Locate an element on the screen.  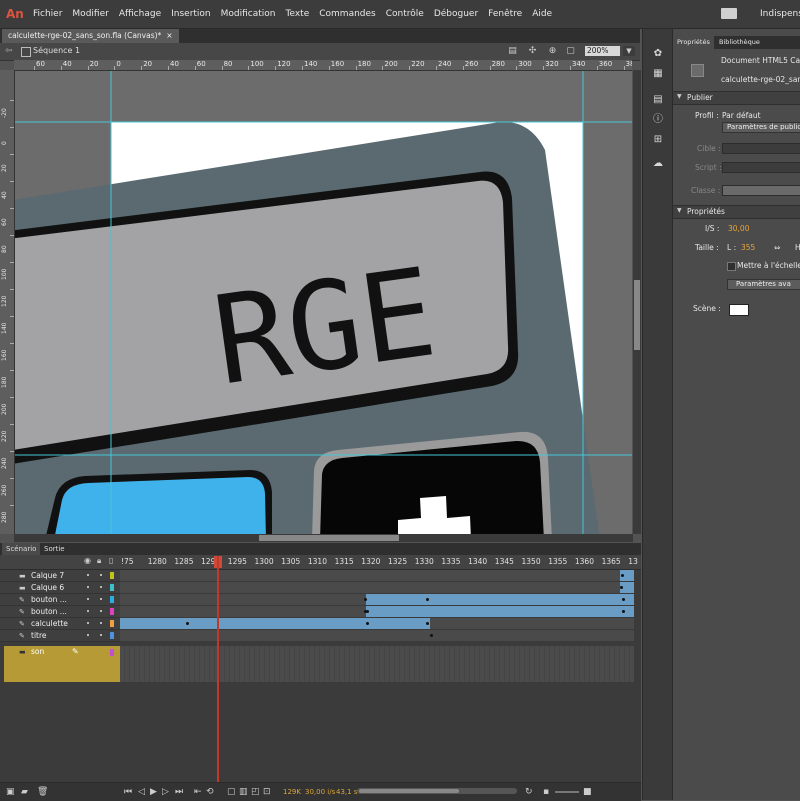
menu-texte: Texte is located at coordinates (298, 14).